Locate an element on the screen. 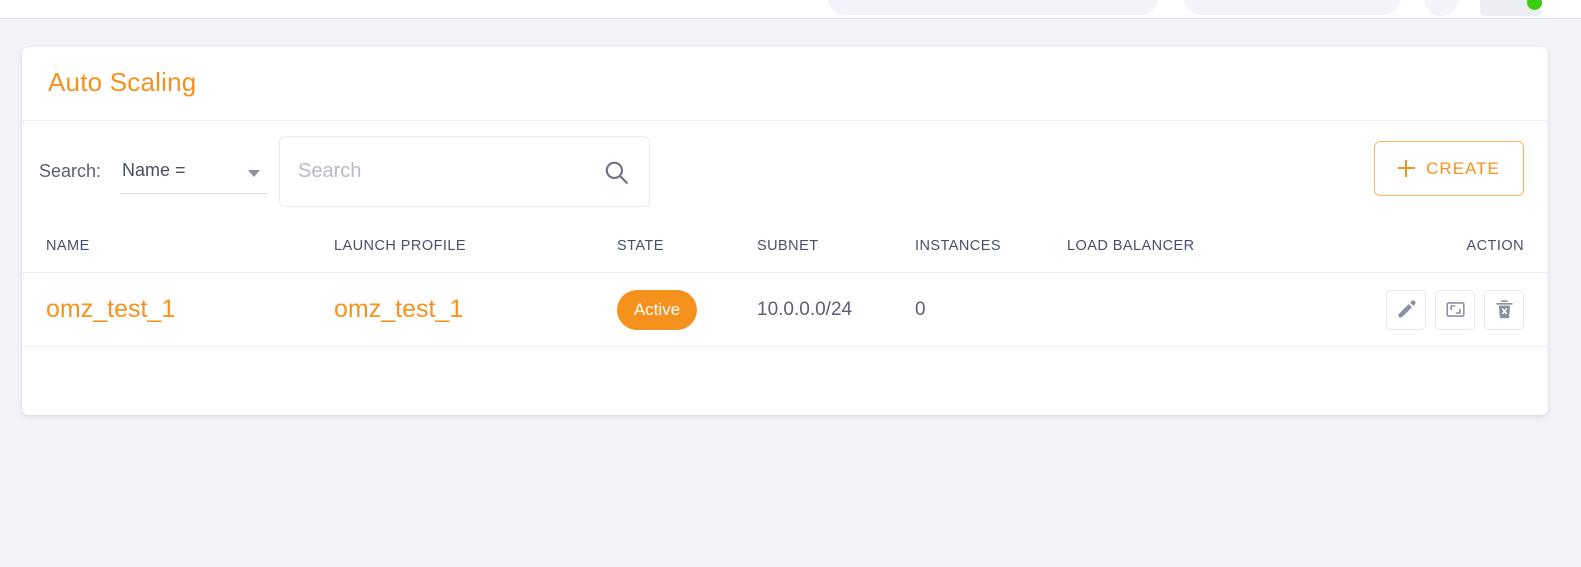 The height and width of the screenshot is (567, 1581). row-name-link: omz_test_1 is located at coordinates (190, 309).